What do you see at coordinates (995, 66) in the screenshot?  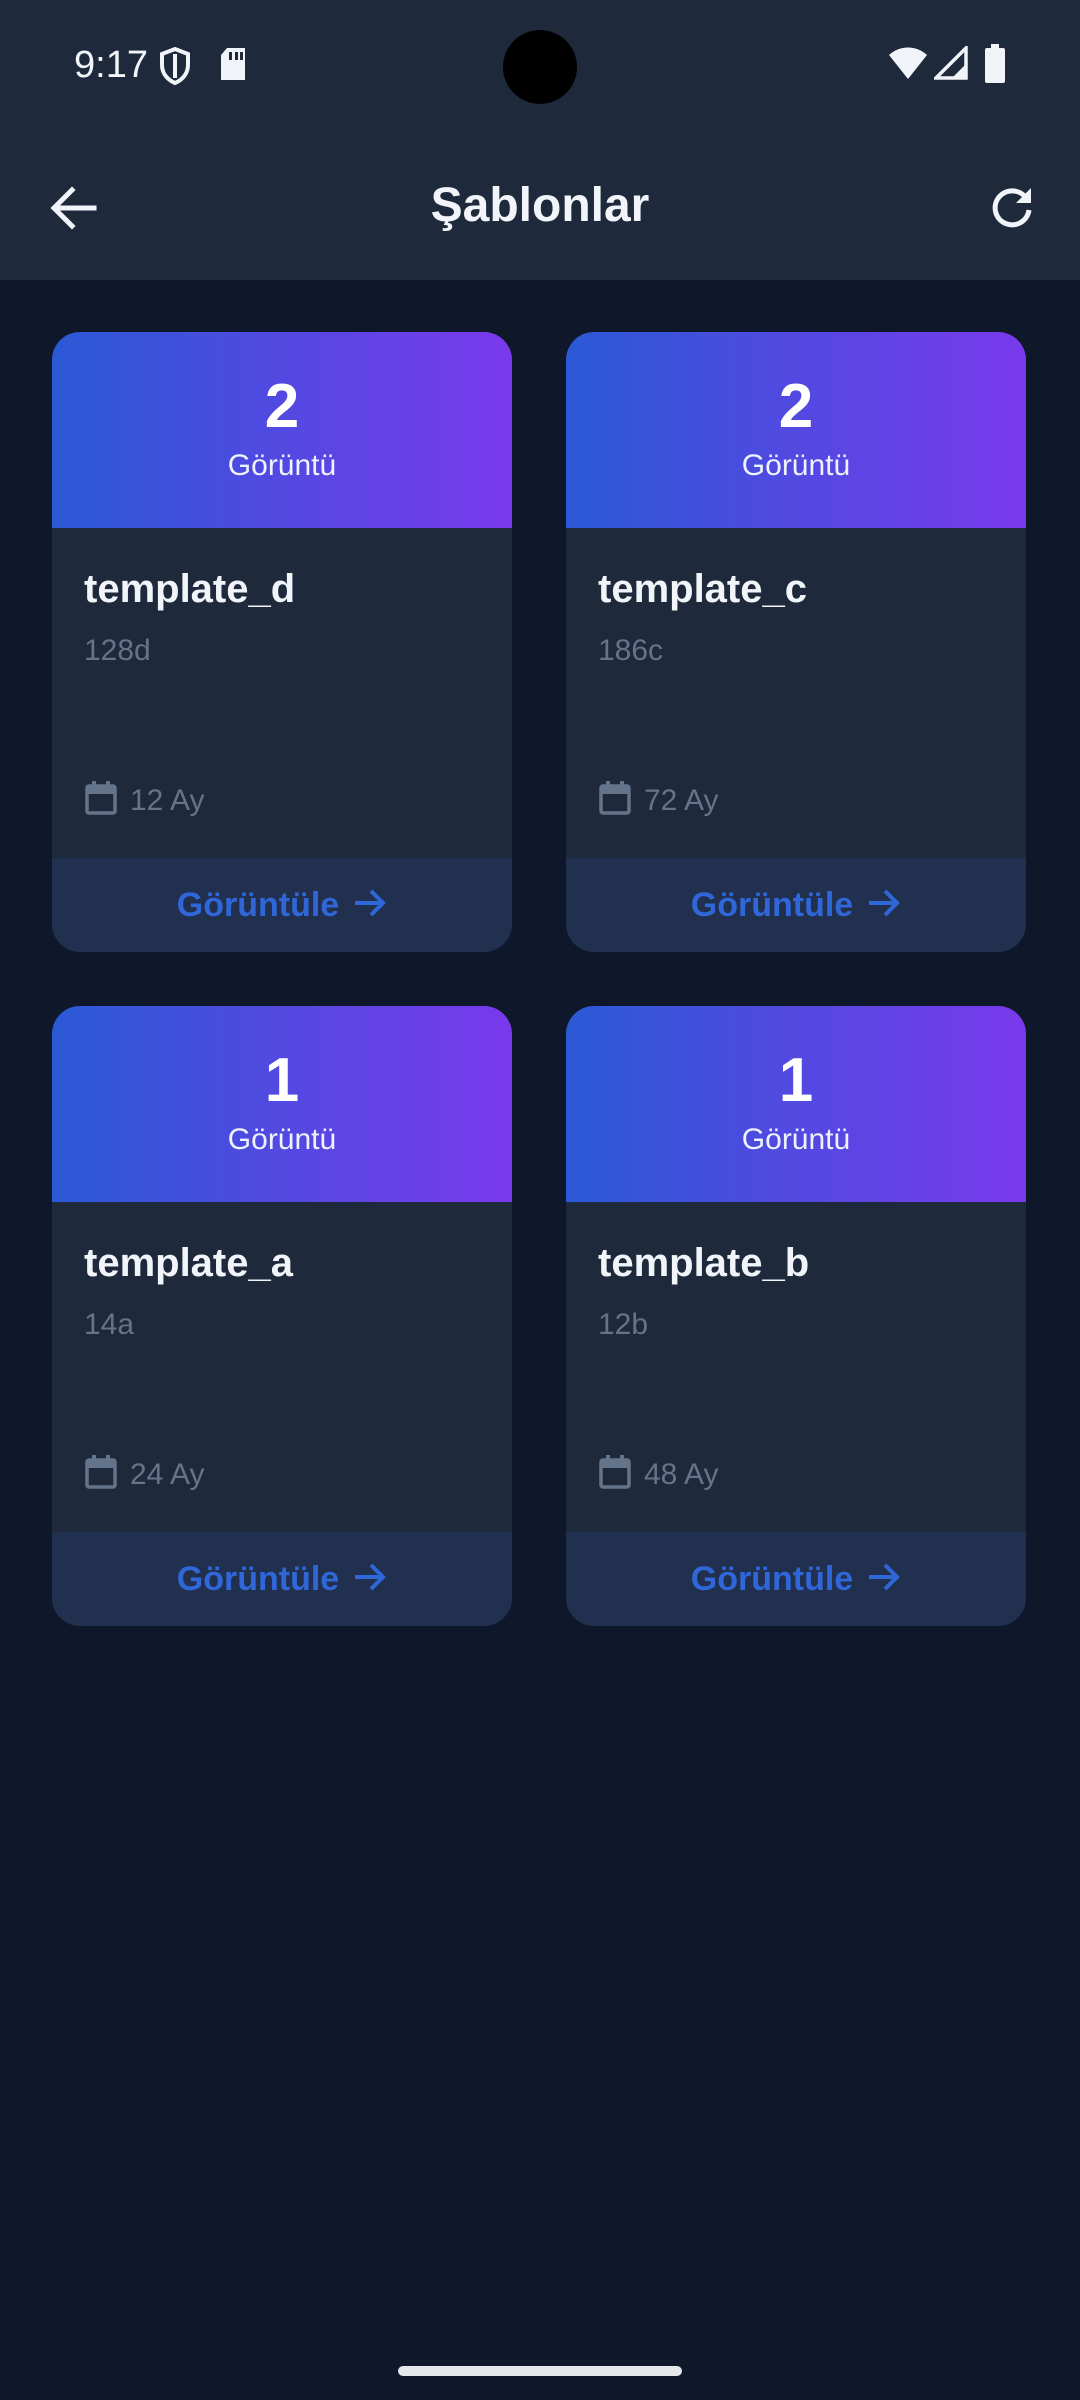 I see `battery-icon` at bounding box center [995, 66].